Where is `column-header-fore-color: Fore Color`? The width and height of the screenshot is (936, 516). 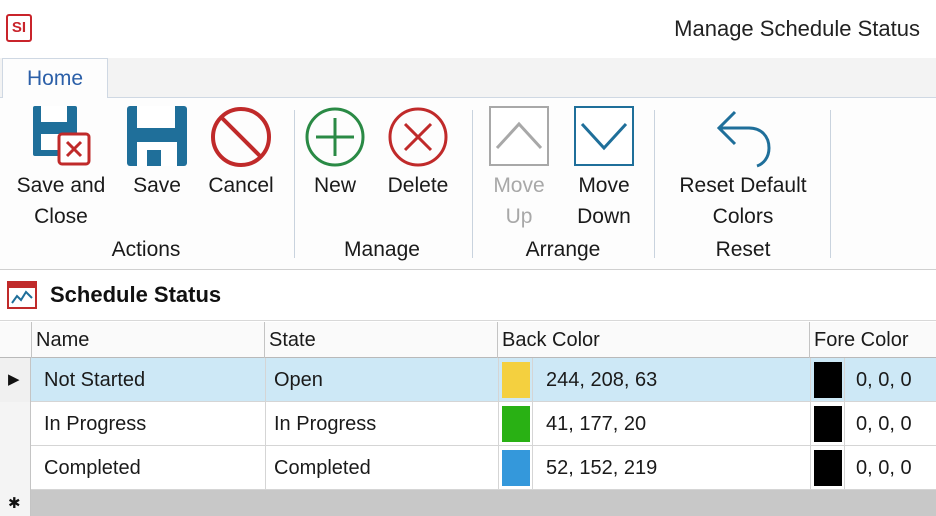
column-header-fore-color: Fore Color is located at coordinates (873, 340).